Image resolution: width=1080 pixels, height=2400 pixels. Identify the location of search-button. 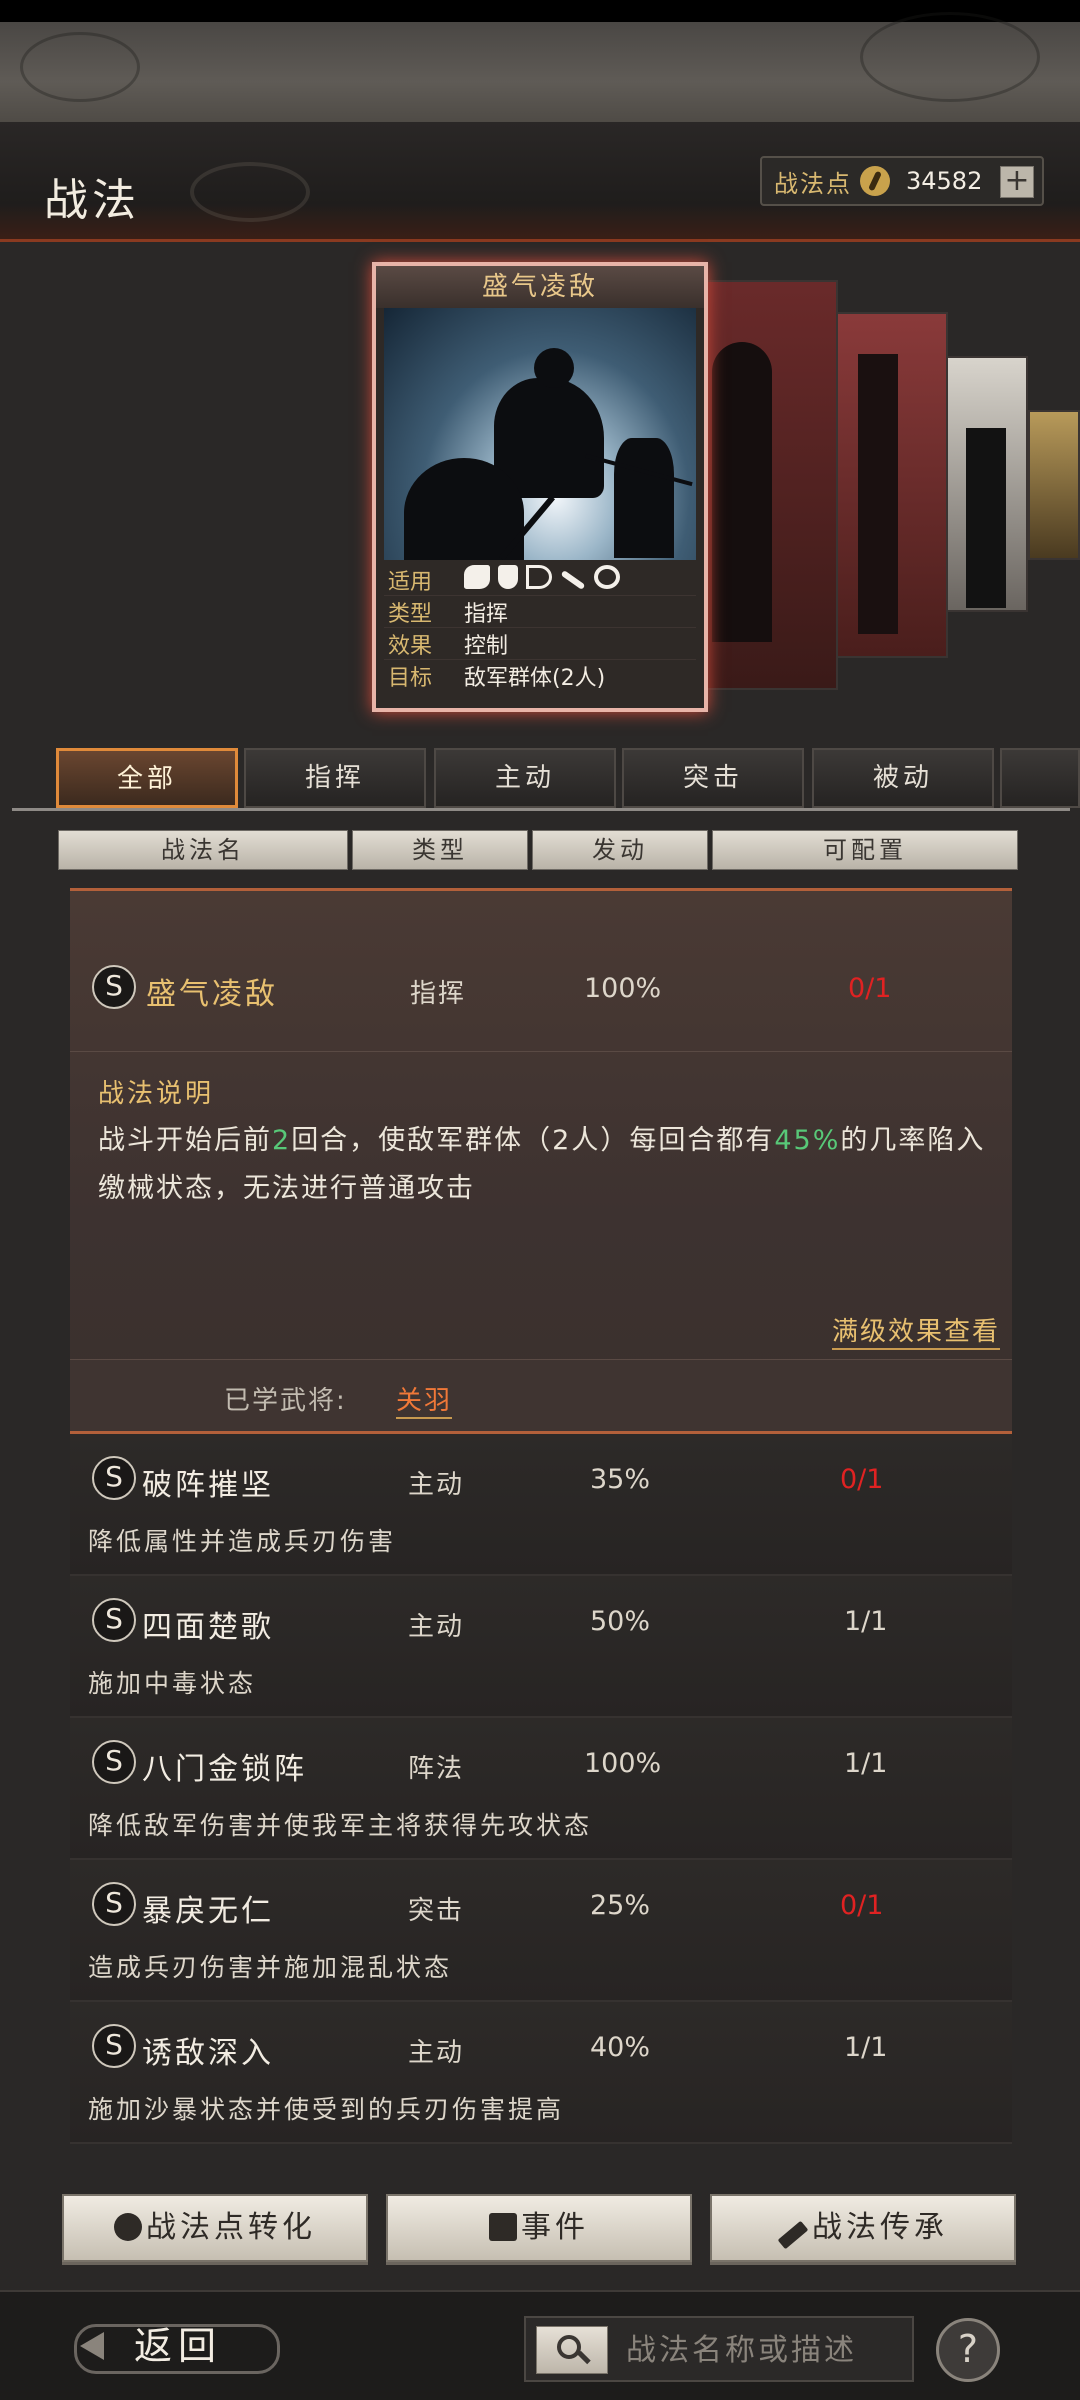
(572, 2350).